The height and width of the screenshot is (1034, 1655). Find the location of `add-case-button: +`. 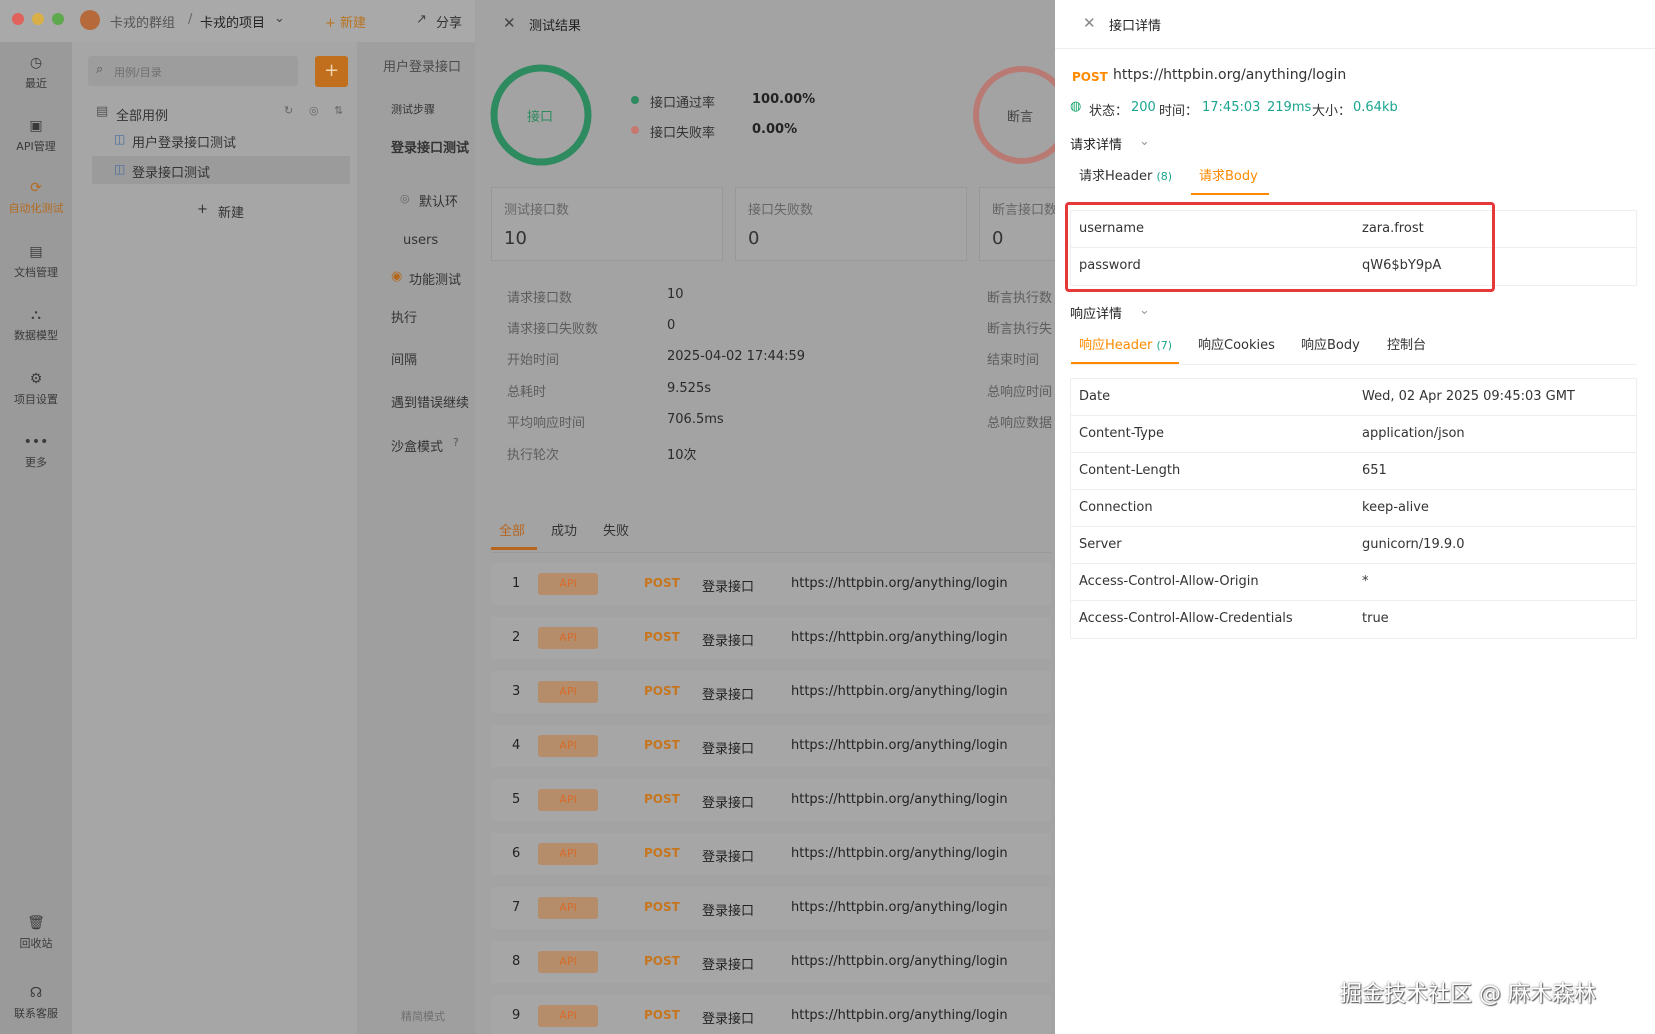

add-case-button: + is located at coordinates (331, 71).